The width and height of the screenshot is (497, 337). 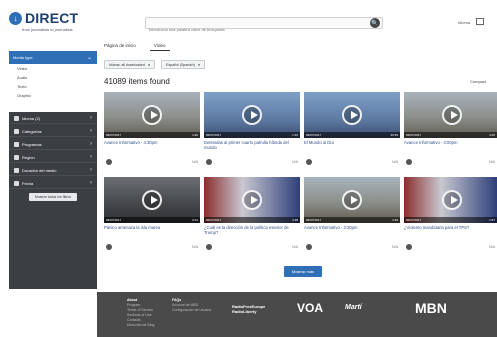 I want to click on filter-chip: Idioma: all downloaded ×, so click(x=130, y=64).